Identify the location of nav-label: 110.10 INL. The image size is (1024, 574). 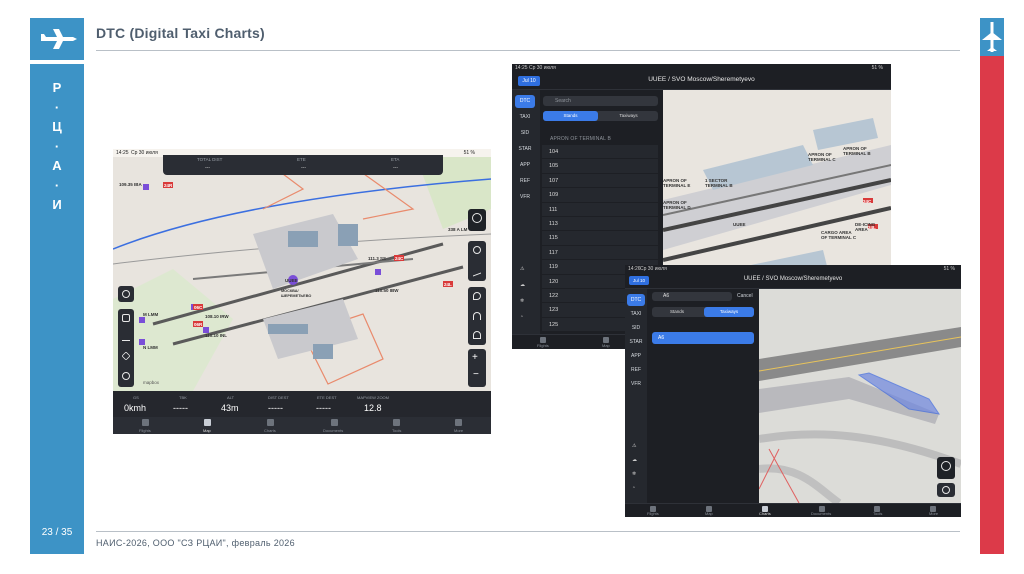
(216, 335).